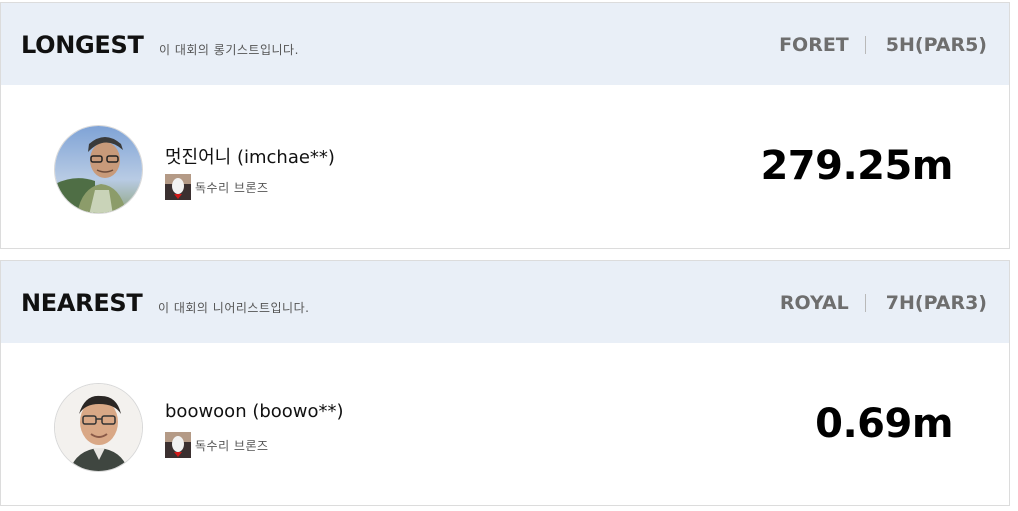 The image size is (1018, 511). Describe the element at coordinates (82, 45) in the screenshot. I see `longest-title: LONGEST` at that location.